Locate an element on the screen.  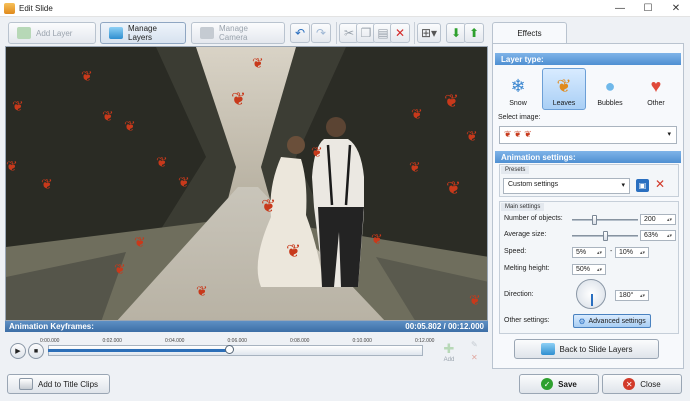
undo-button: ↶ is located at coordinates (300, 33).